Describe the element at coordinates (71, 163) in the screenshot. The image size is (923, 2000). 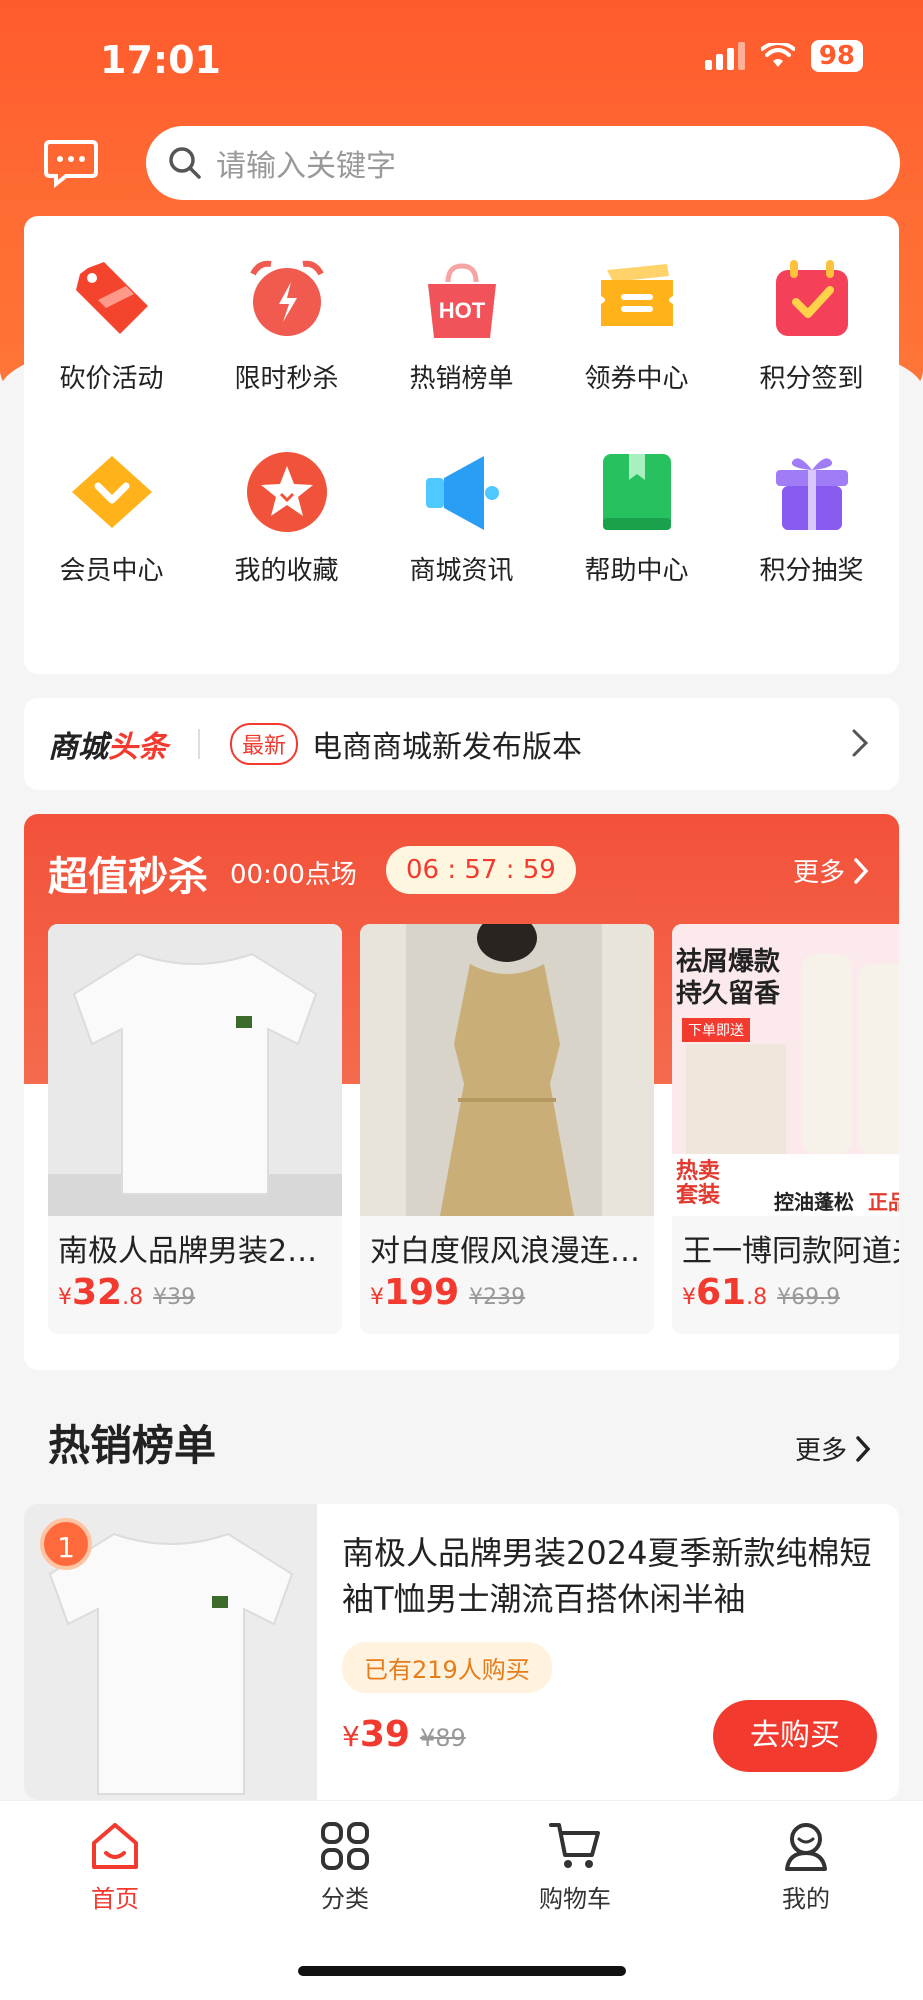
I see `message-icon` at that location.